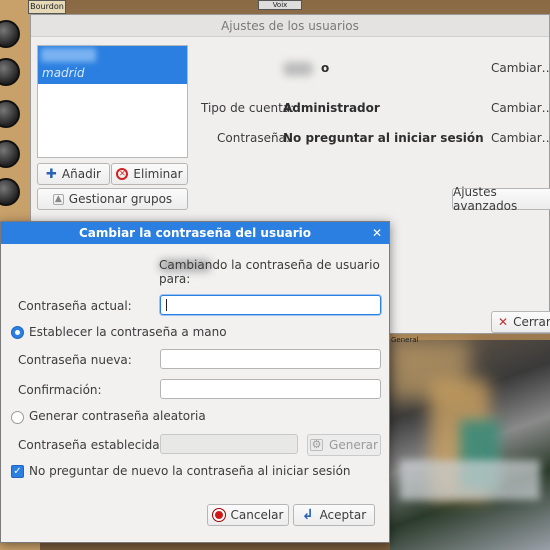 The height and width of the screenshot is (550, 550). I want to click on background-photo, so click(470, 445).